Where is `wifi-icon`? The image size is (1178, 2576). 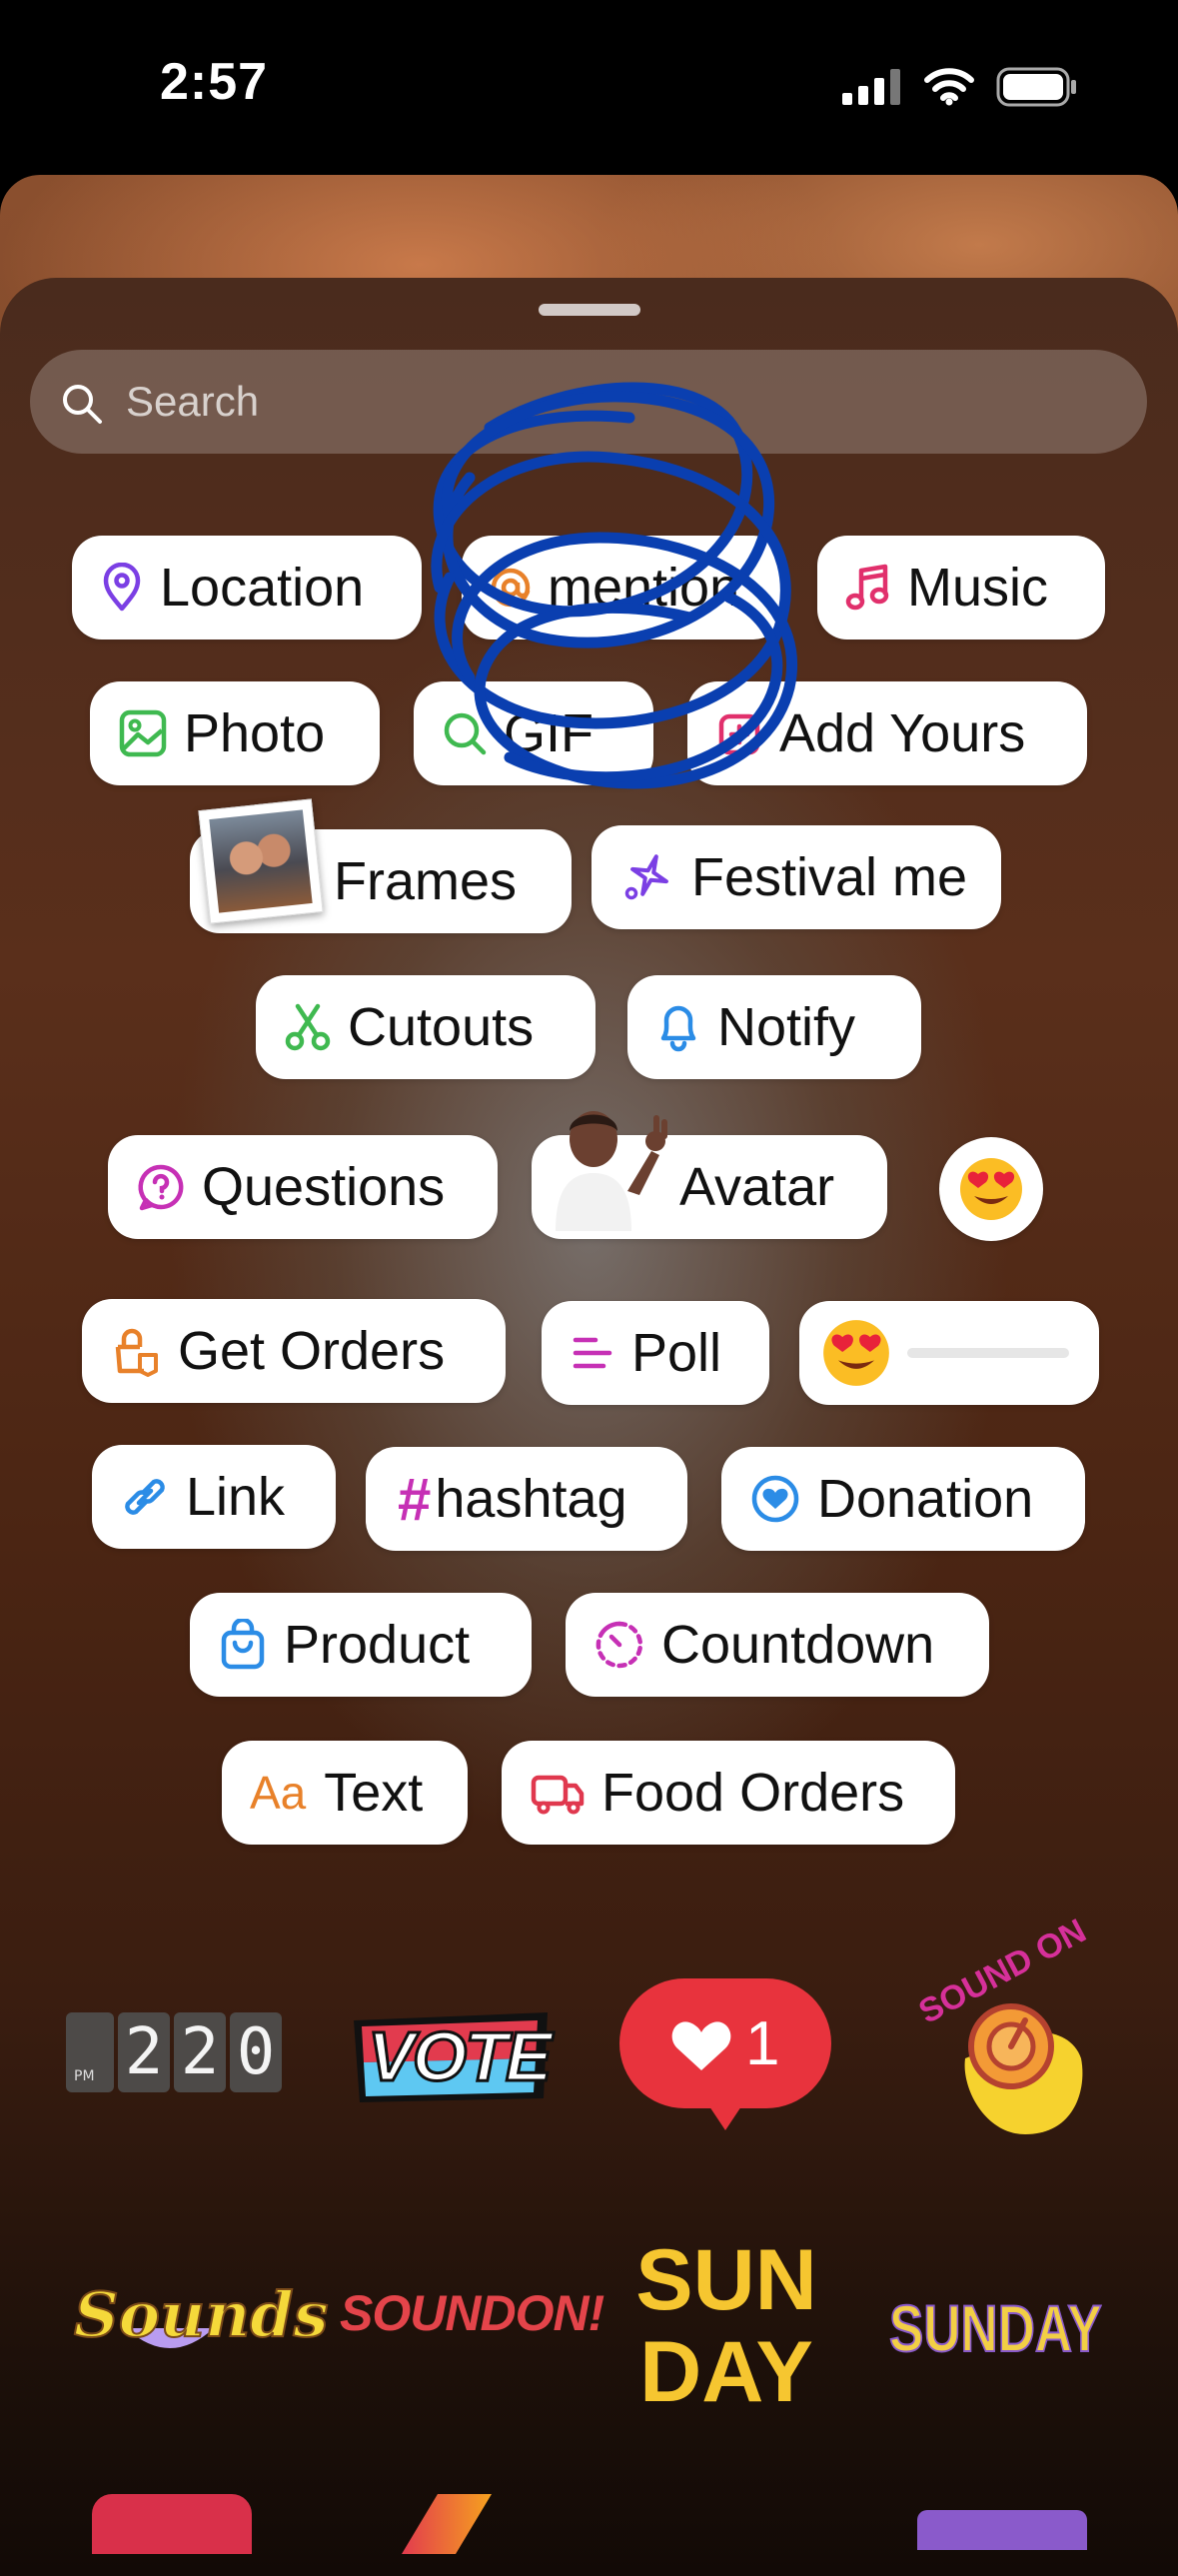 wifi-icon is located at coordinates (949, 87).